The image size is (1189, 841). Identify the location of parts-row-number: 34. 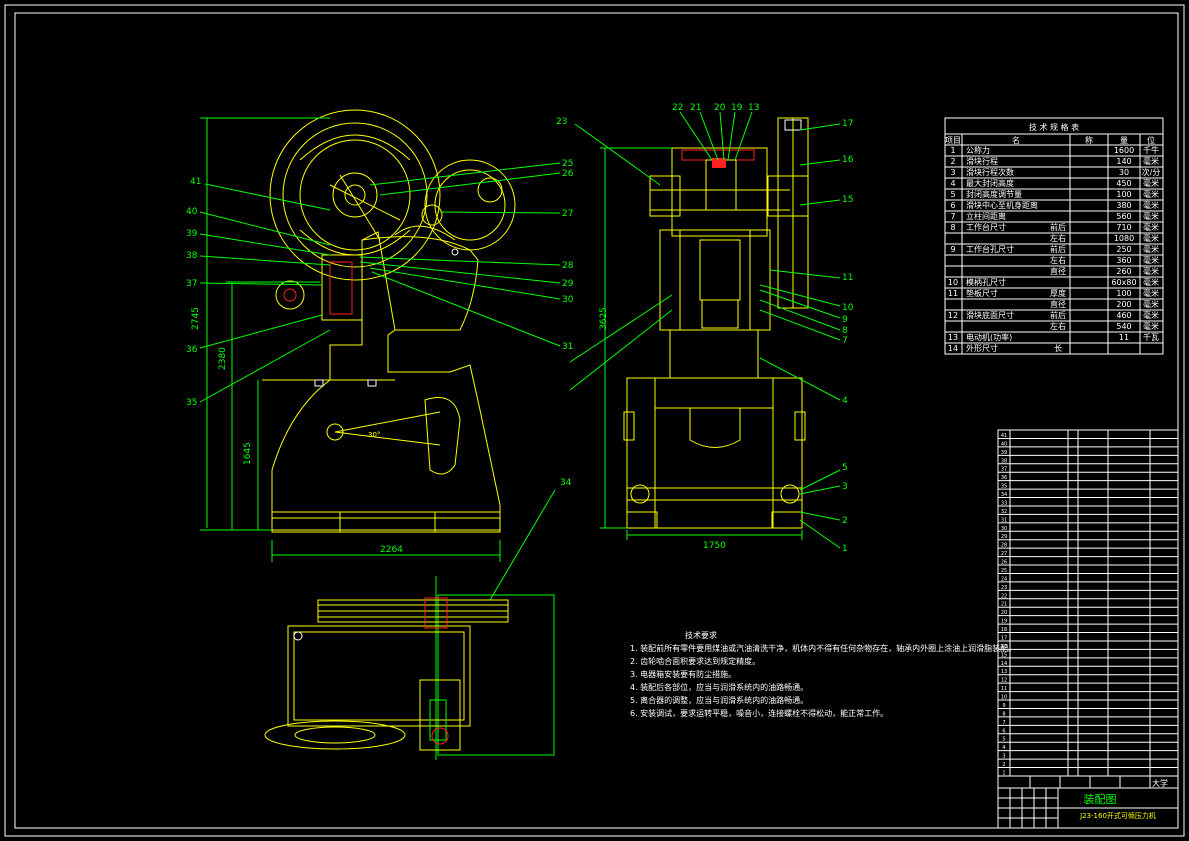
(1004, 495).